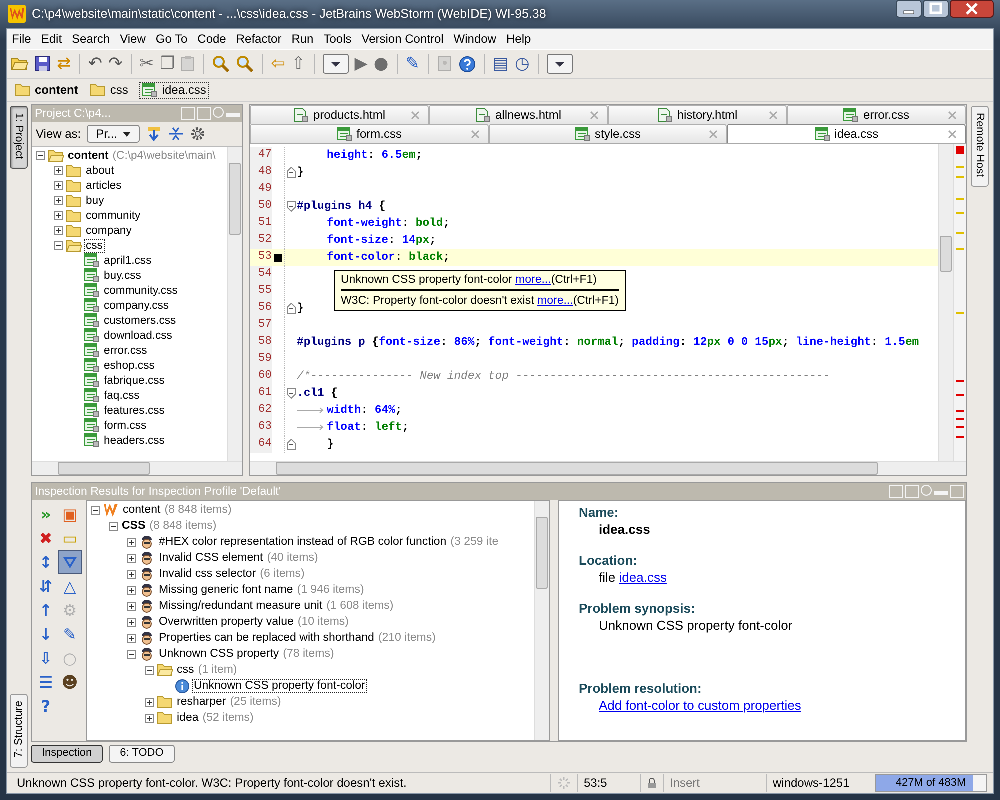  Describe the element at coordinates (208, 574) in the screenshot. I see `tree-item: Invalid css selector` at that location.